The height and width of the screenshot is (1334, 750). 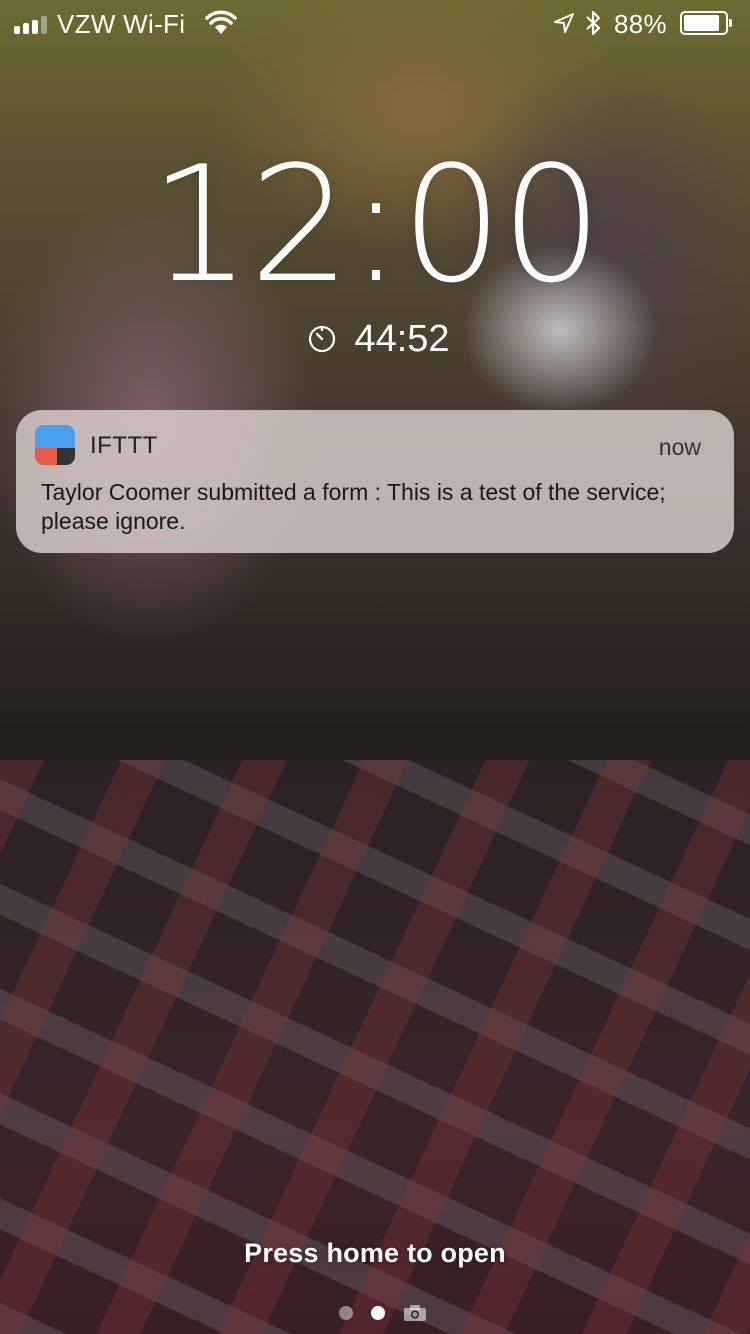 I want to click on notification-time: now, so click(x=679, y=447).